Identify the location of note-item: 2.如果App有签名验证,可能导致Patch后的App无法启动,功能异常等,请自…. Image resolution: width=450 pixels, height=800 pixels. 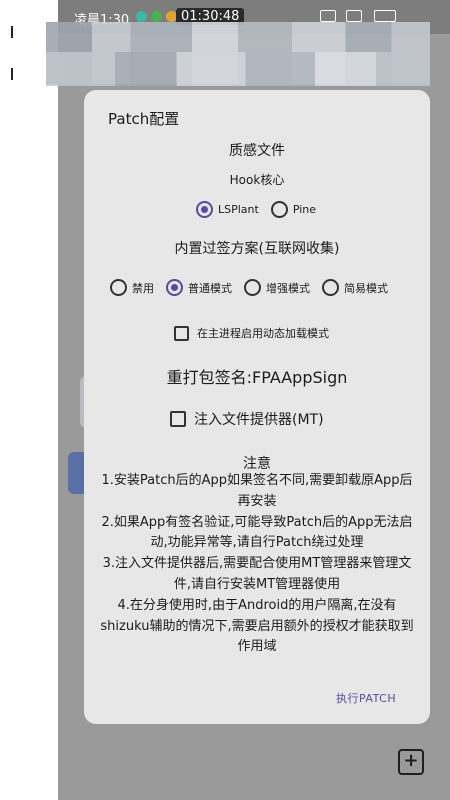
(257, 532).